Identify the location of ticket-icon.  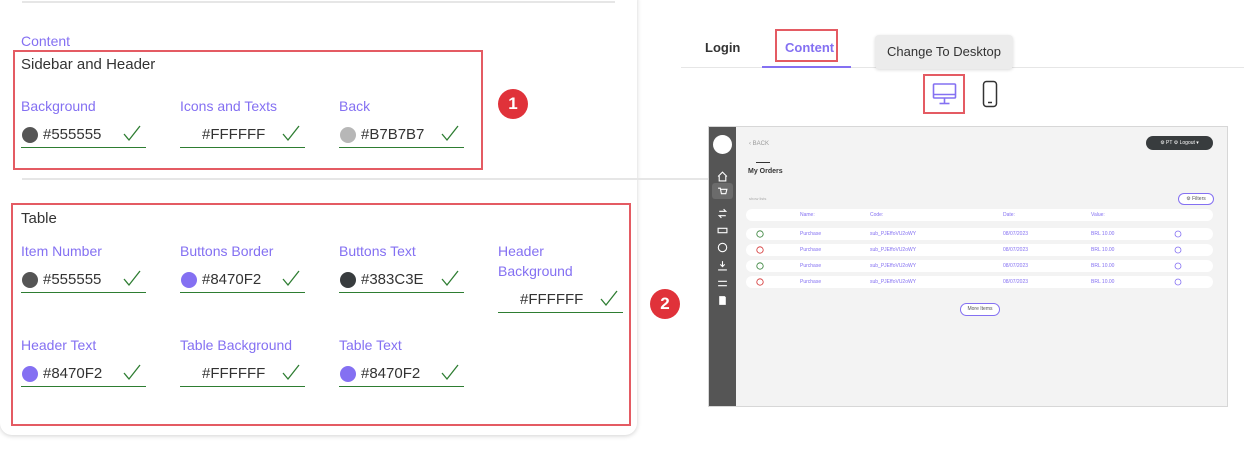
(722, 230).